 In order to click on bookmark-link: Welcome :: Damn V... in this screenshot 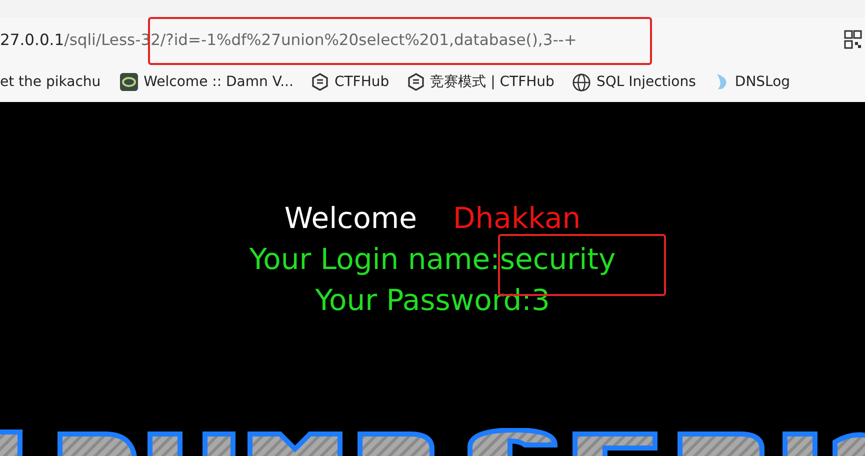, I will do `click(206, 82)`.